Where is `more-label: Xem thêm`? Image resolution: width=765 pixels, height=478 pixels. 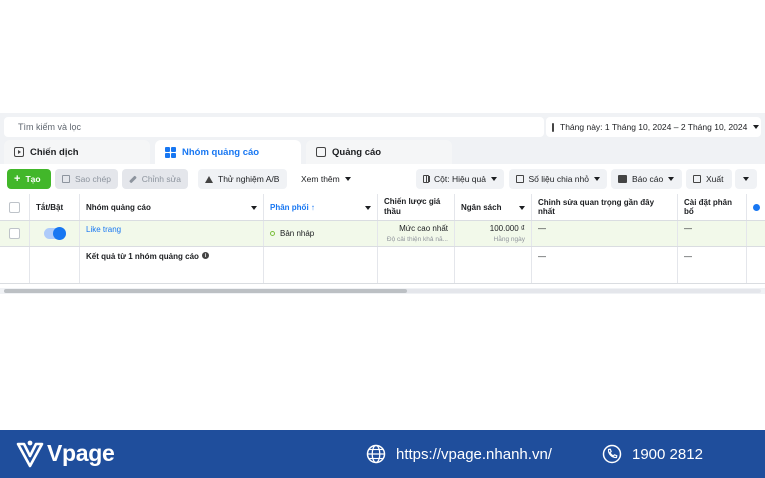
more-label: Xem thêm is located at coordinates (320, 179).